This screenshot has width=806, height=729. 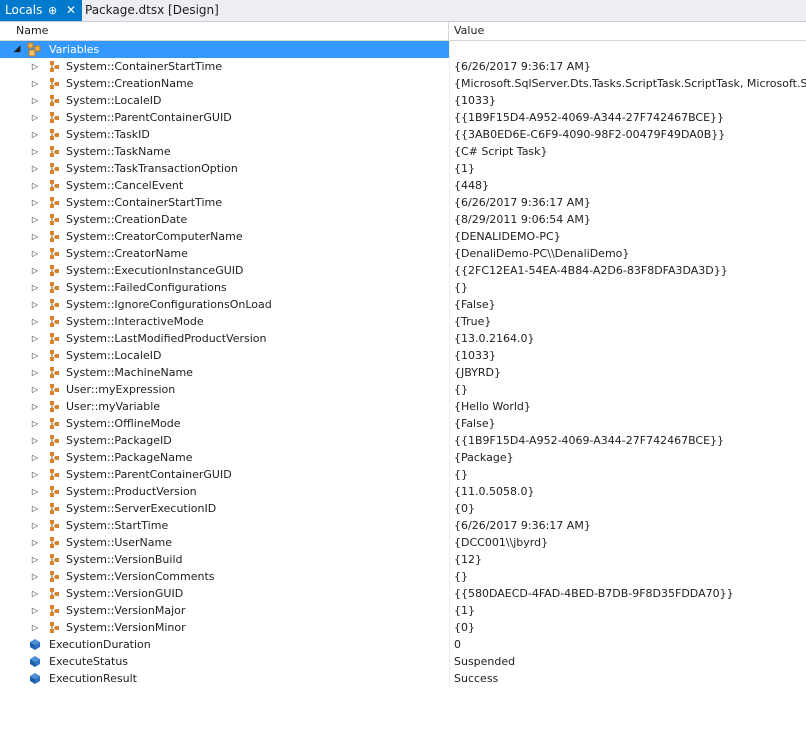 I want to click on tree-row-variable: ▷ System::ProductVersion {11.0.5058.0}, so click(x=403, y=491).